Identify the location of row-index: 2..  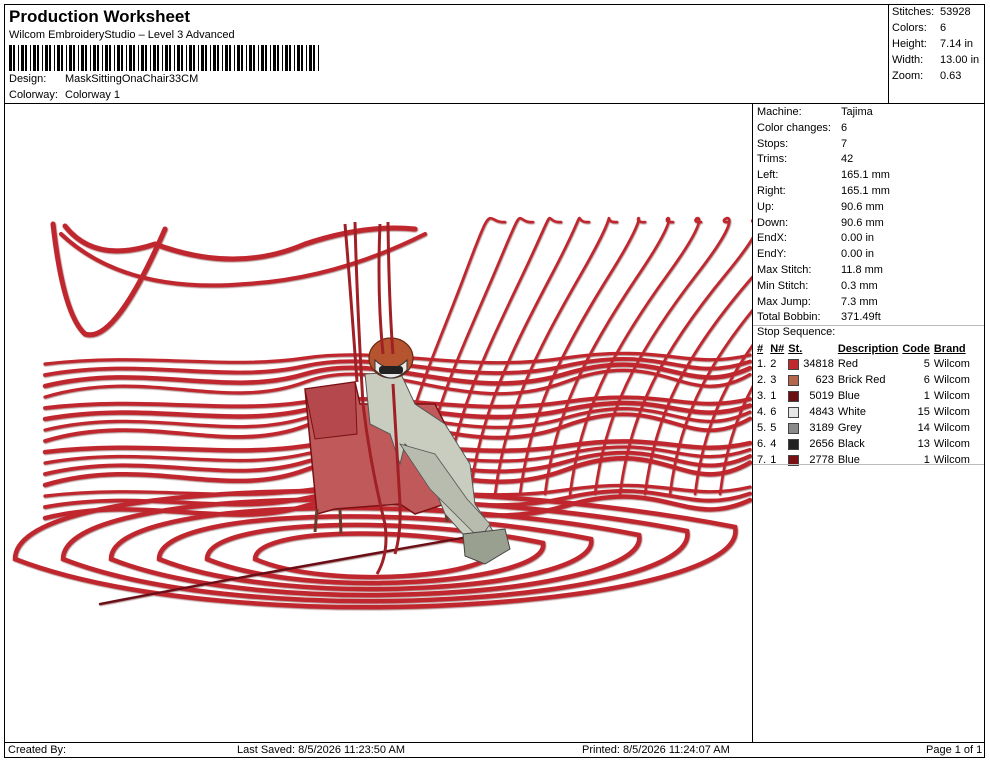
(762, 380).